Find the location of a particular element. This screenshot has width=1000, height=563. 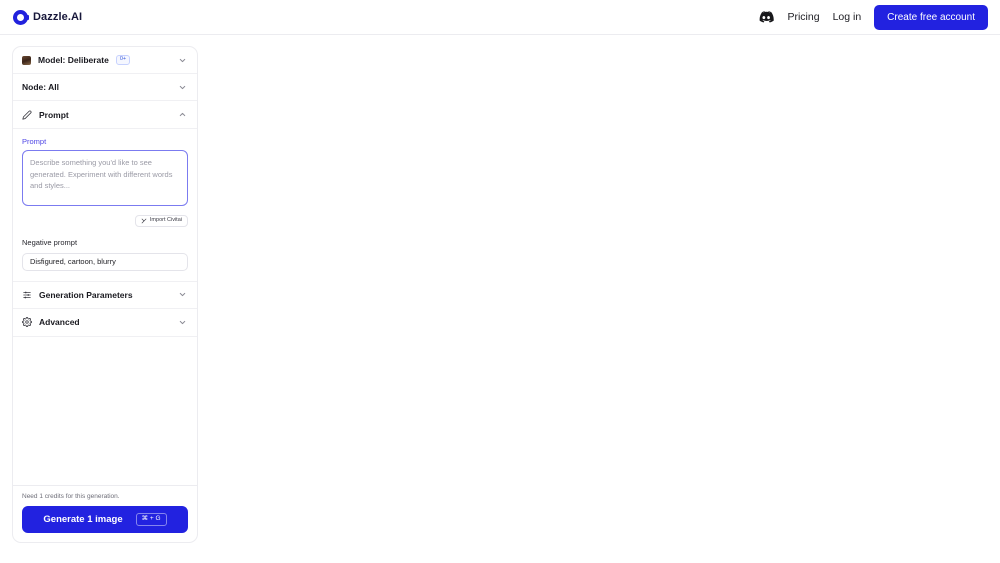

brand-logo: Dazzle.AI is located at coordinates (48, 17).